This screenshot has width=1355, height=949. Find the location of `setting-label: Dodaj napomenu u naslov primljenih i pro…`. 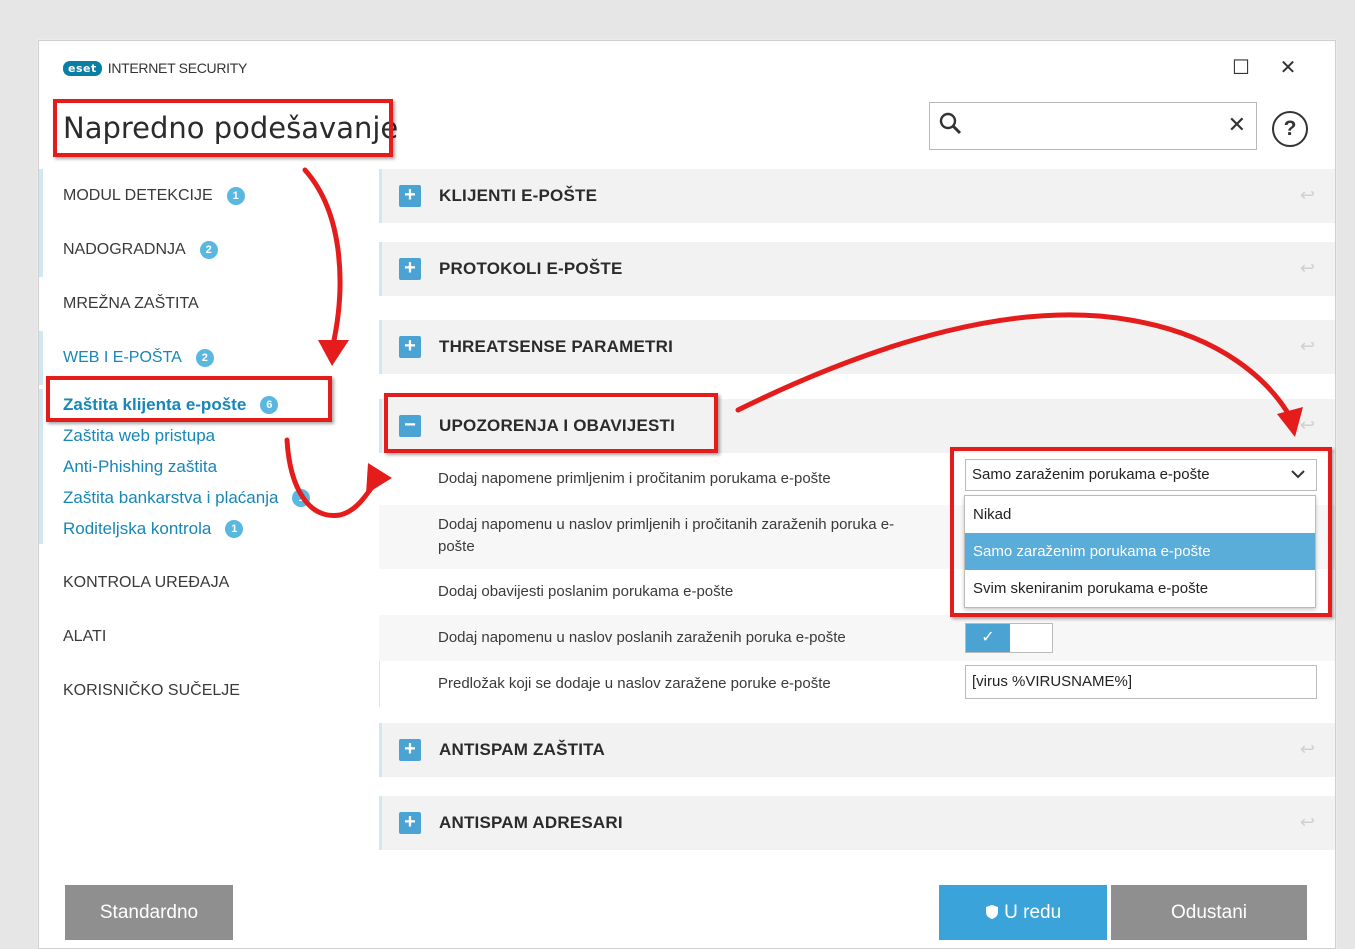

setting-label: Dodaj napomenu u naslov primljenih i pro… is located at coordinates (666, 535).